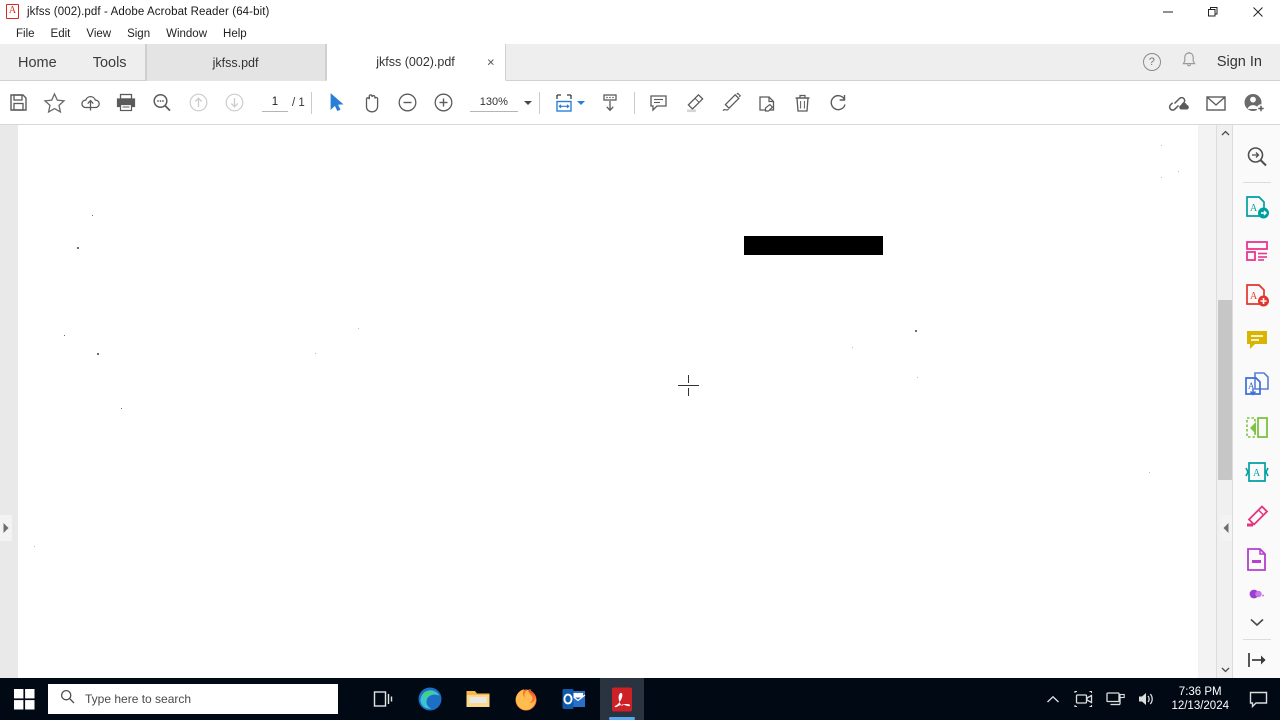 This screenshot has height=720, width=1280. What do you see at coordinates (1146, 699) in the screenshot?
I see `volume-icon` at bounding box center [1146, 699].